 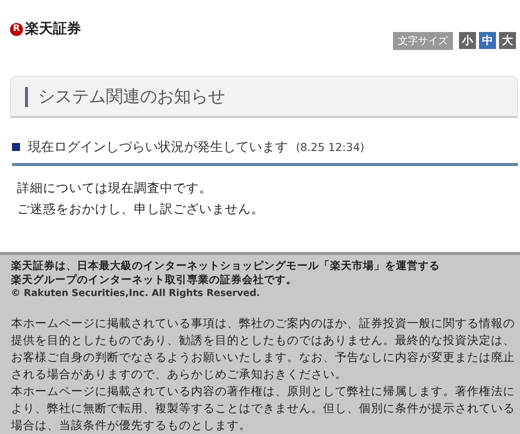 What do you see at coordinates (158, 147) in the screenshot?
I see `notice-heading: 現在ログインしづらい状況が発生しています` at bounding box center [158, 147].